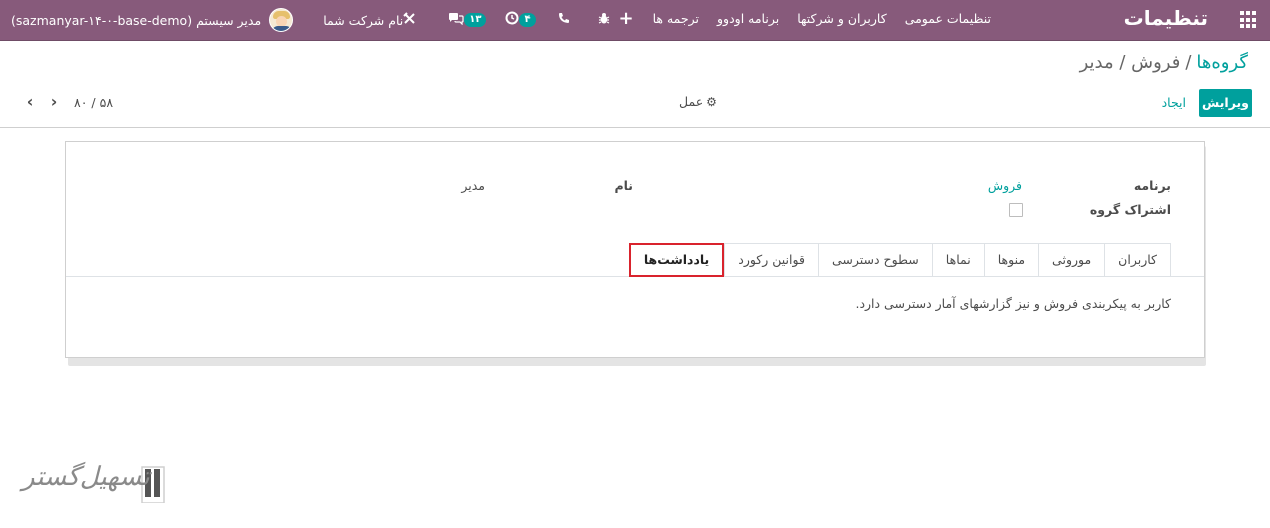 The height and width of the screenshot is (528, 1270). I want to click on plus-icon: +, so click(626, 20).